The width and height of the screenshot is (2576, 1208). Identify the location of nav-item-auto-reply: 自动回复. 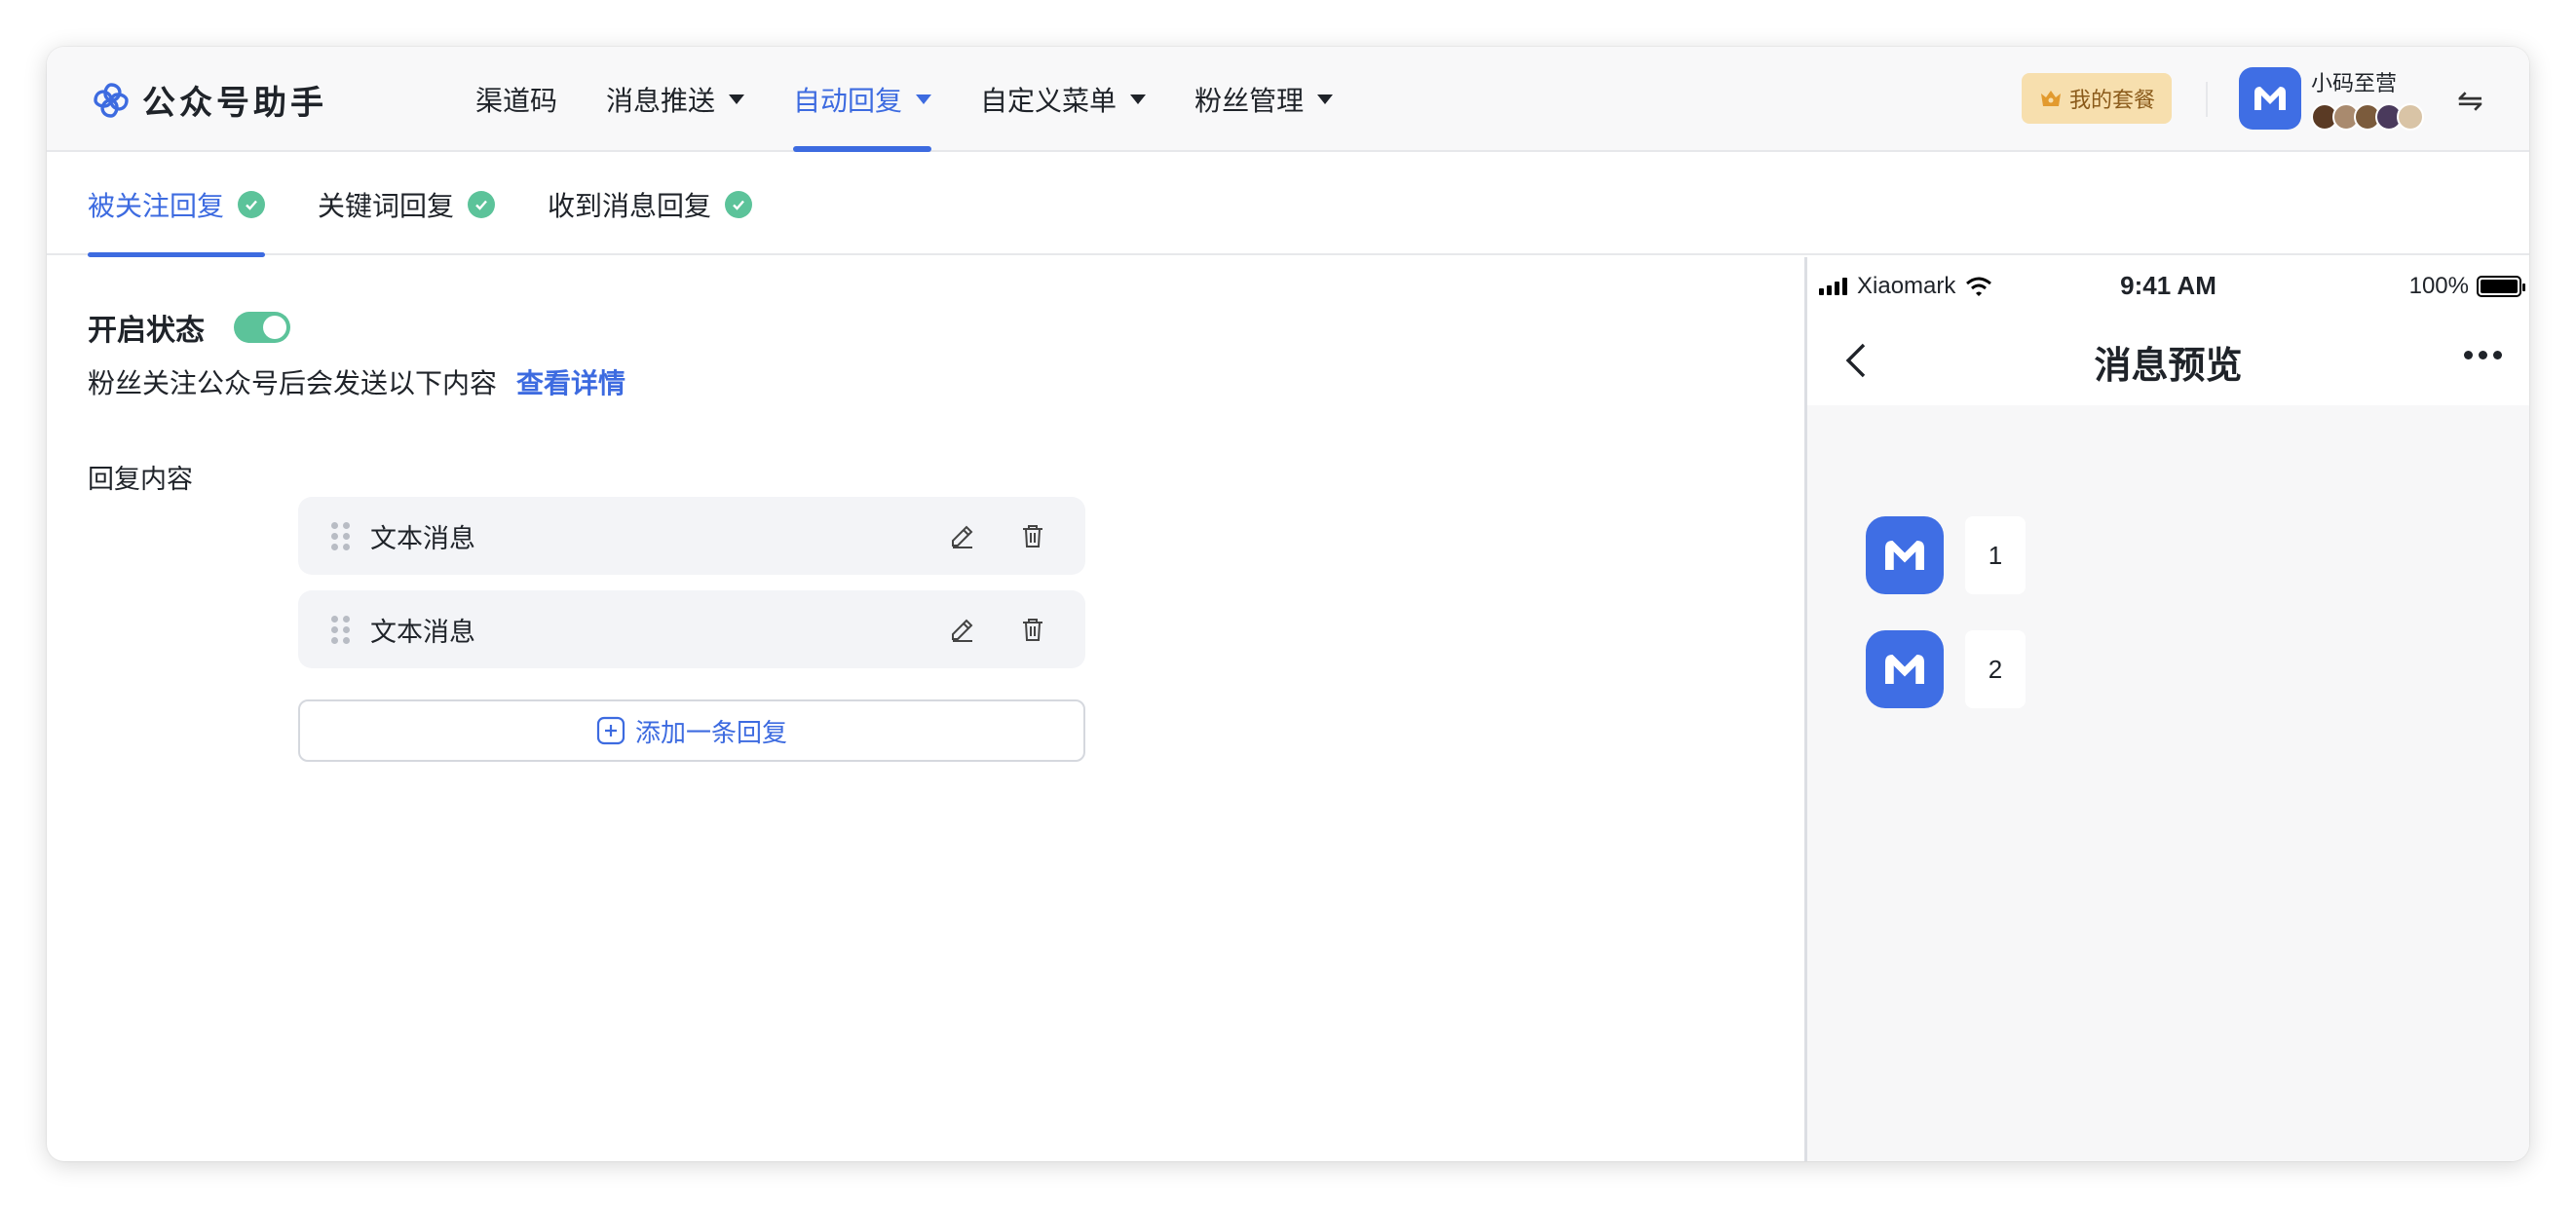
(862, 99).